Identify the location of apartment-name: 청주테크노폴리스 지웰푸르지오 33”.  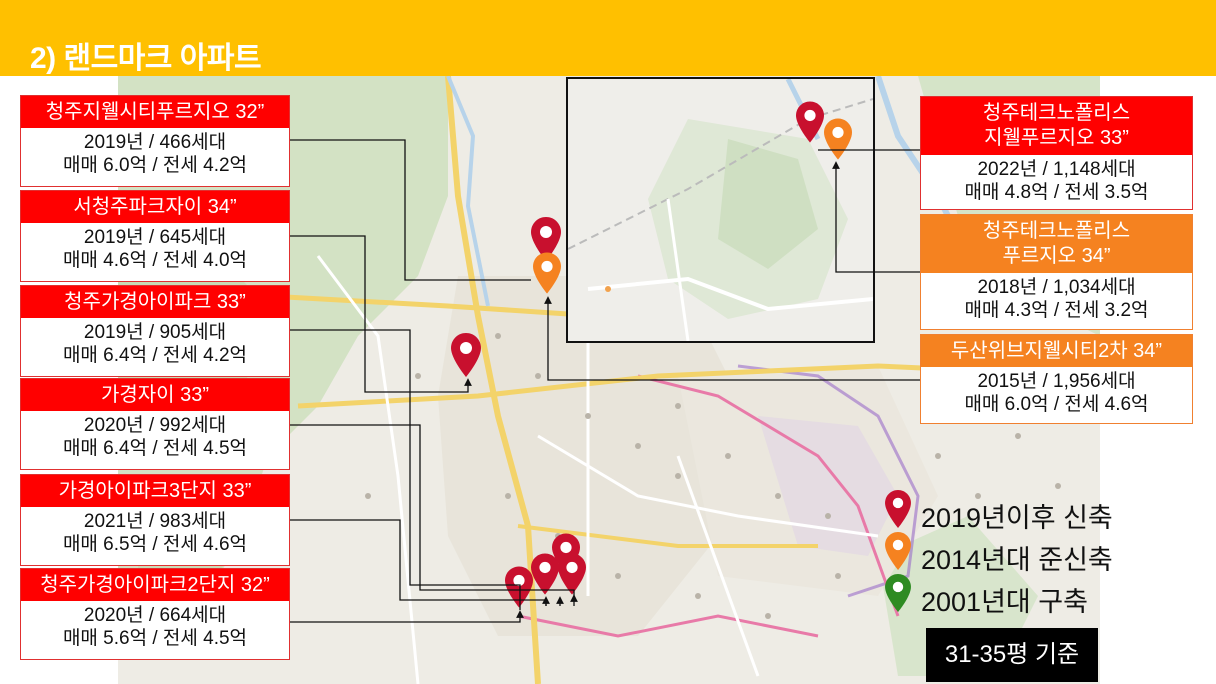
(1056, 126).